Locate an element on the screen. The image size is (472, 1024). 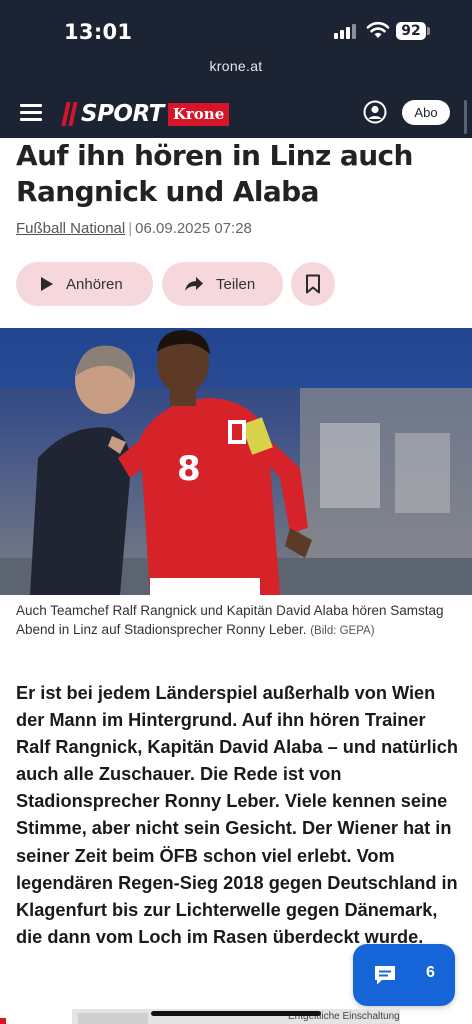
wifi-icon is located at coordinates (378, 29).